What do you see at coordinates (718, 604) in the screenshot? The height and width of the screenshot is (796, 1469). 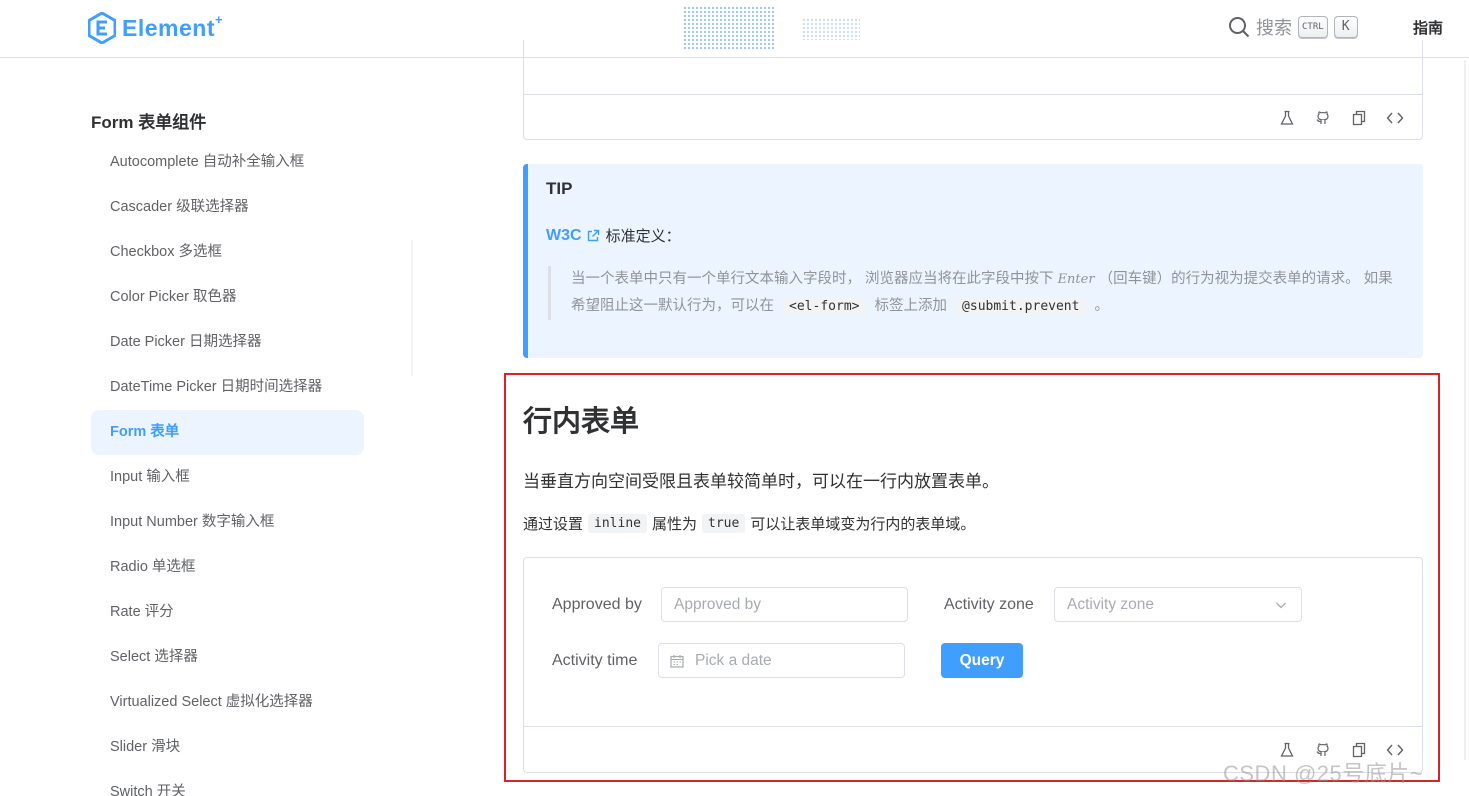 I see `approved-by-placeholder: Approved by` at bounding box center [718, 604].